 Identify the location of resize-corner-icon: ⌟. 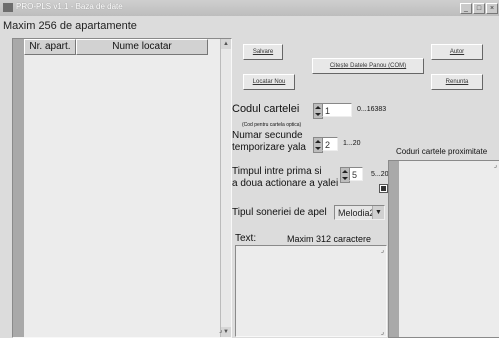
(221, 330).